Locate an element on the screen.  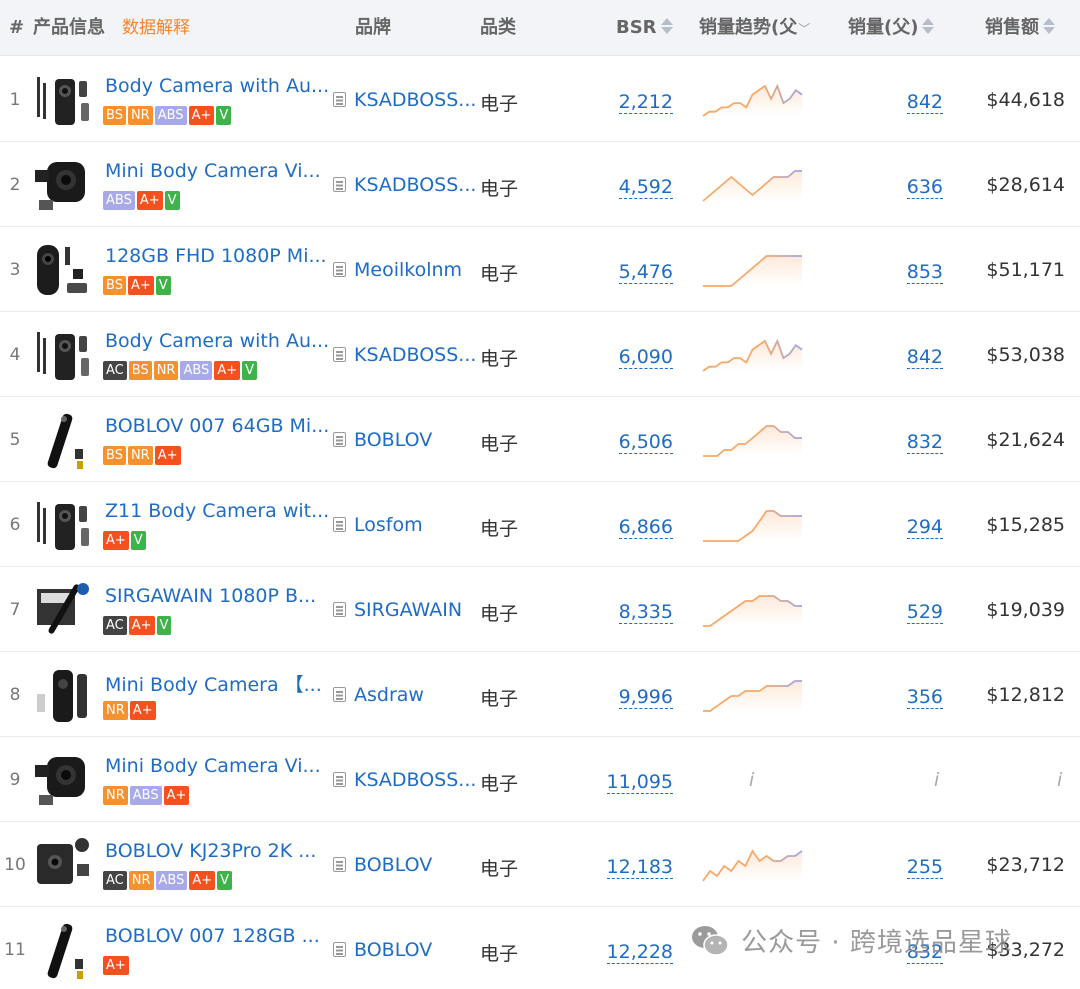
bsr-link: 9,996 is located at coordinates (645, 697).